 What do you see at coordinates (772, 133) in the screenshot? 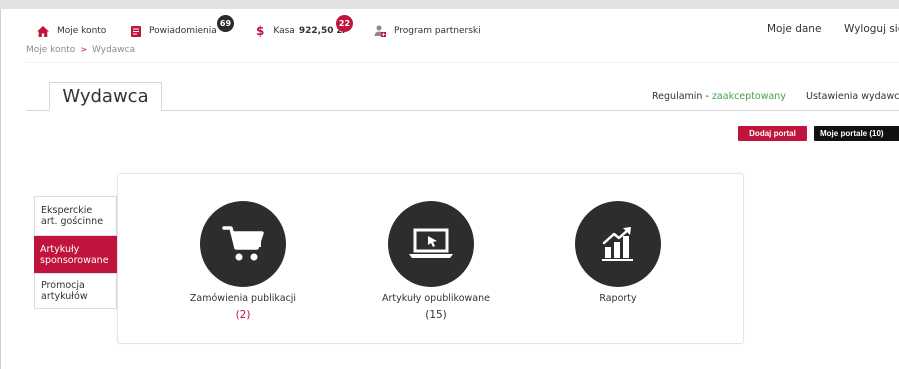
I see `add-portal-button: Dodaj portal` at bounding box center [772, 133].